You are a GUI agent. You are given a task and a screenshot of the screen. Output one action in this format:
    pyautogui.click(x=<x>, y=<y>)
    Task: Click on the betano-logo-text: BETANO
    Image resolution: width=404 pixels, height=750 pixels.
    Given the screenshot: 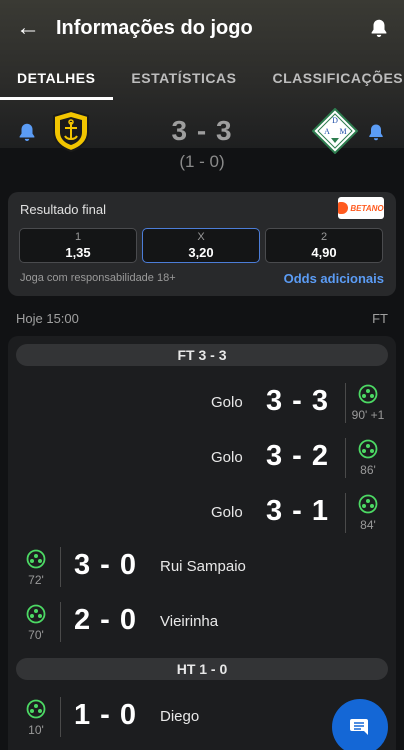 What is the action you would take?
    pyautogui.click(x=367, y=208)
    